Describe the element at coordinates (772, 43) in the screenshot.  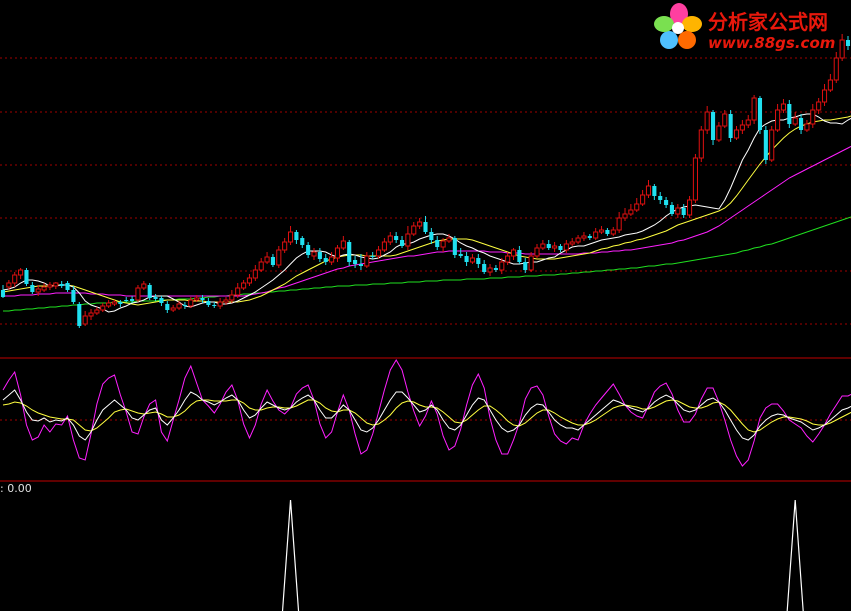
I see `watermark-url: www.88gs.com` at that location.